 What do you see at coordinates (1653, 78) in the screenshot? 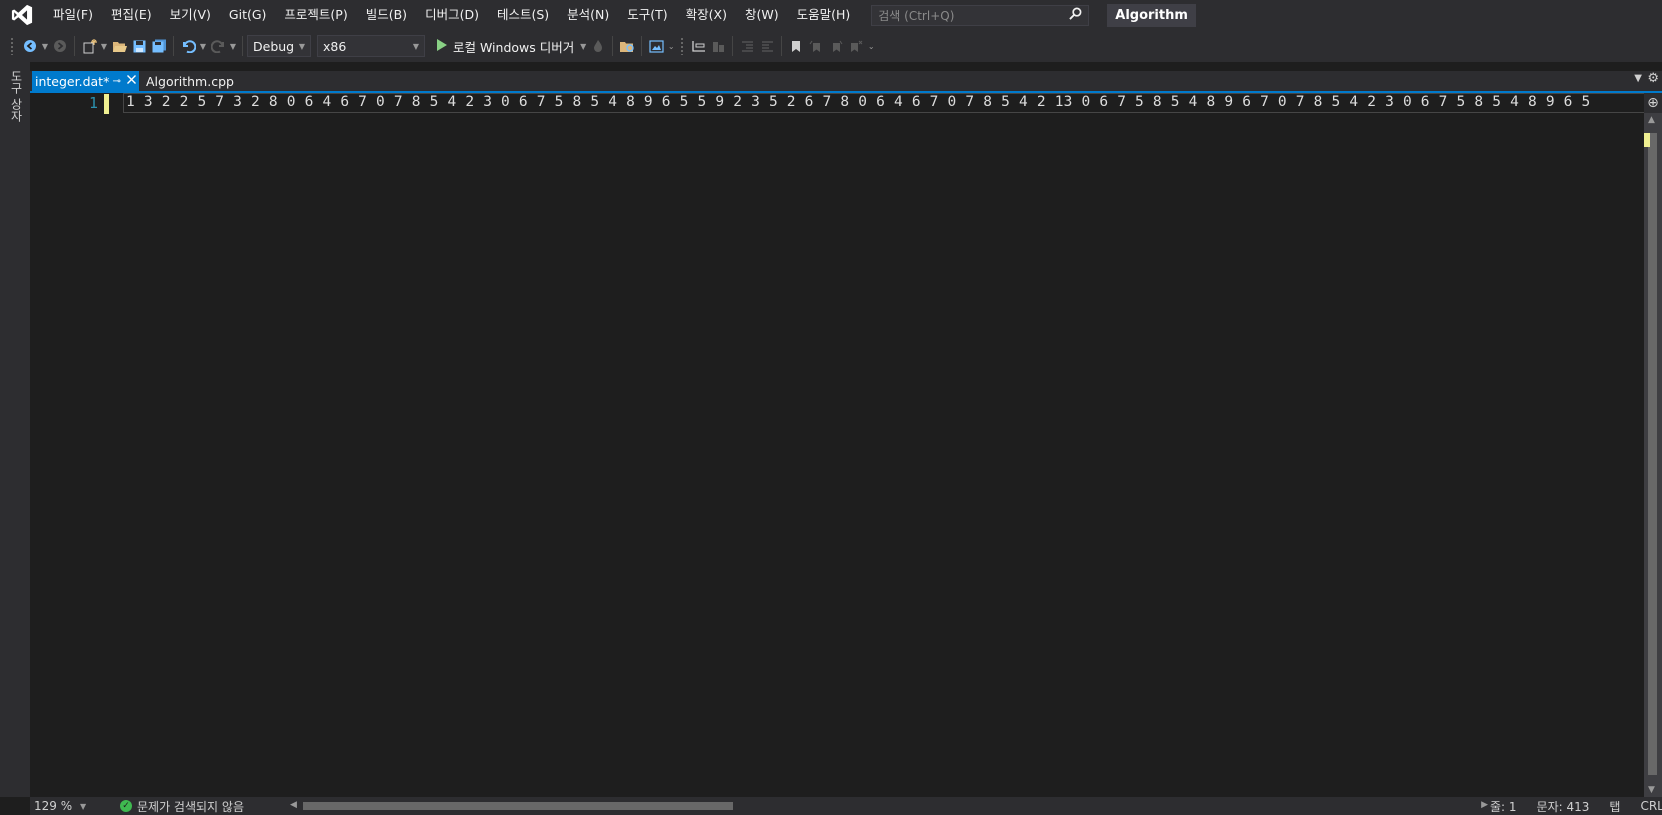
I see `gear-icon: ⚙` at bounding box center [1653, 78].